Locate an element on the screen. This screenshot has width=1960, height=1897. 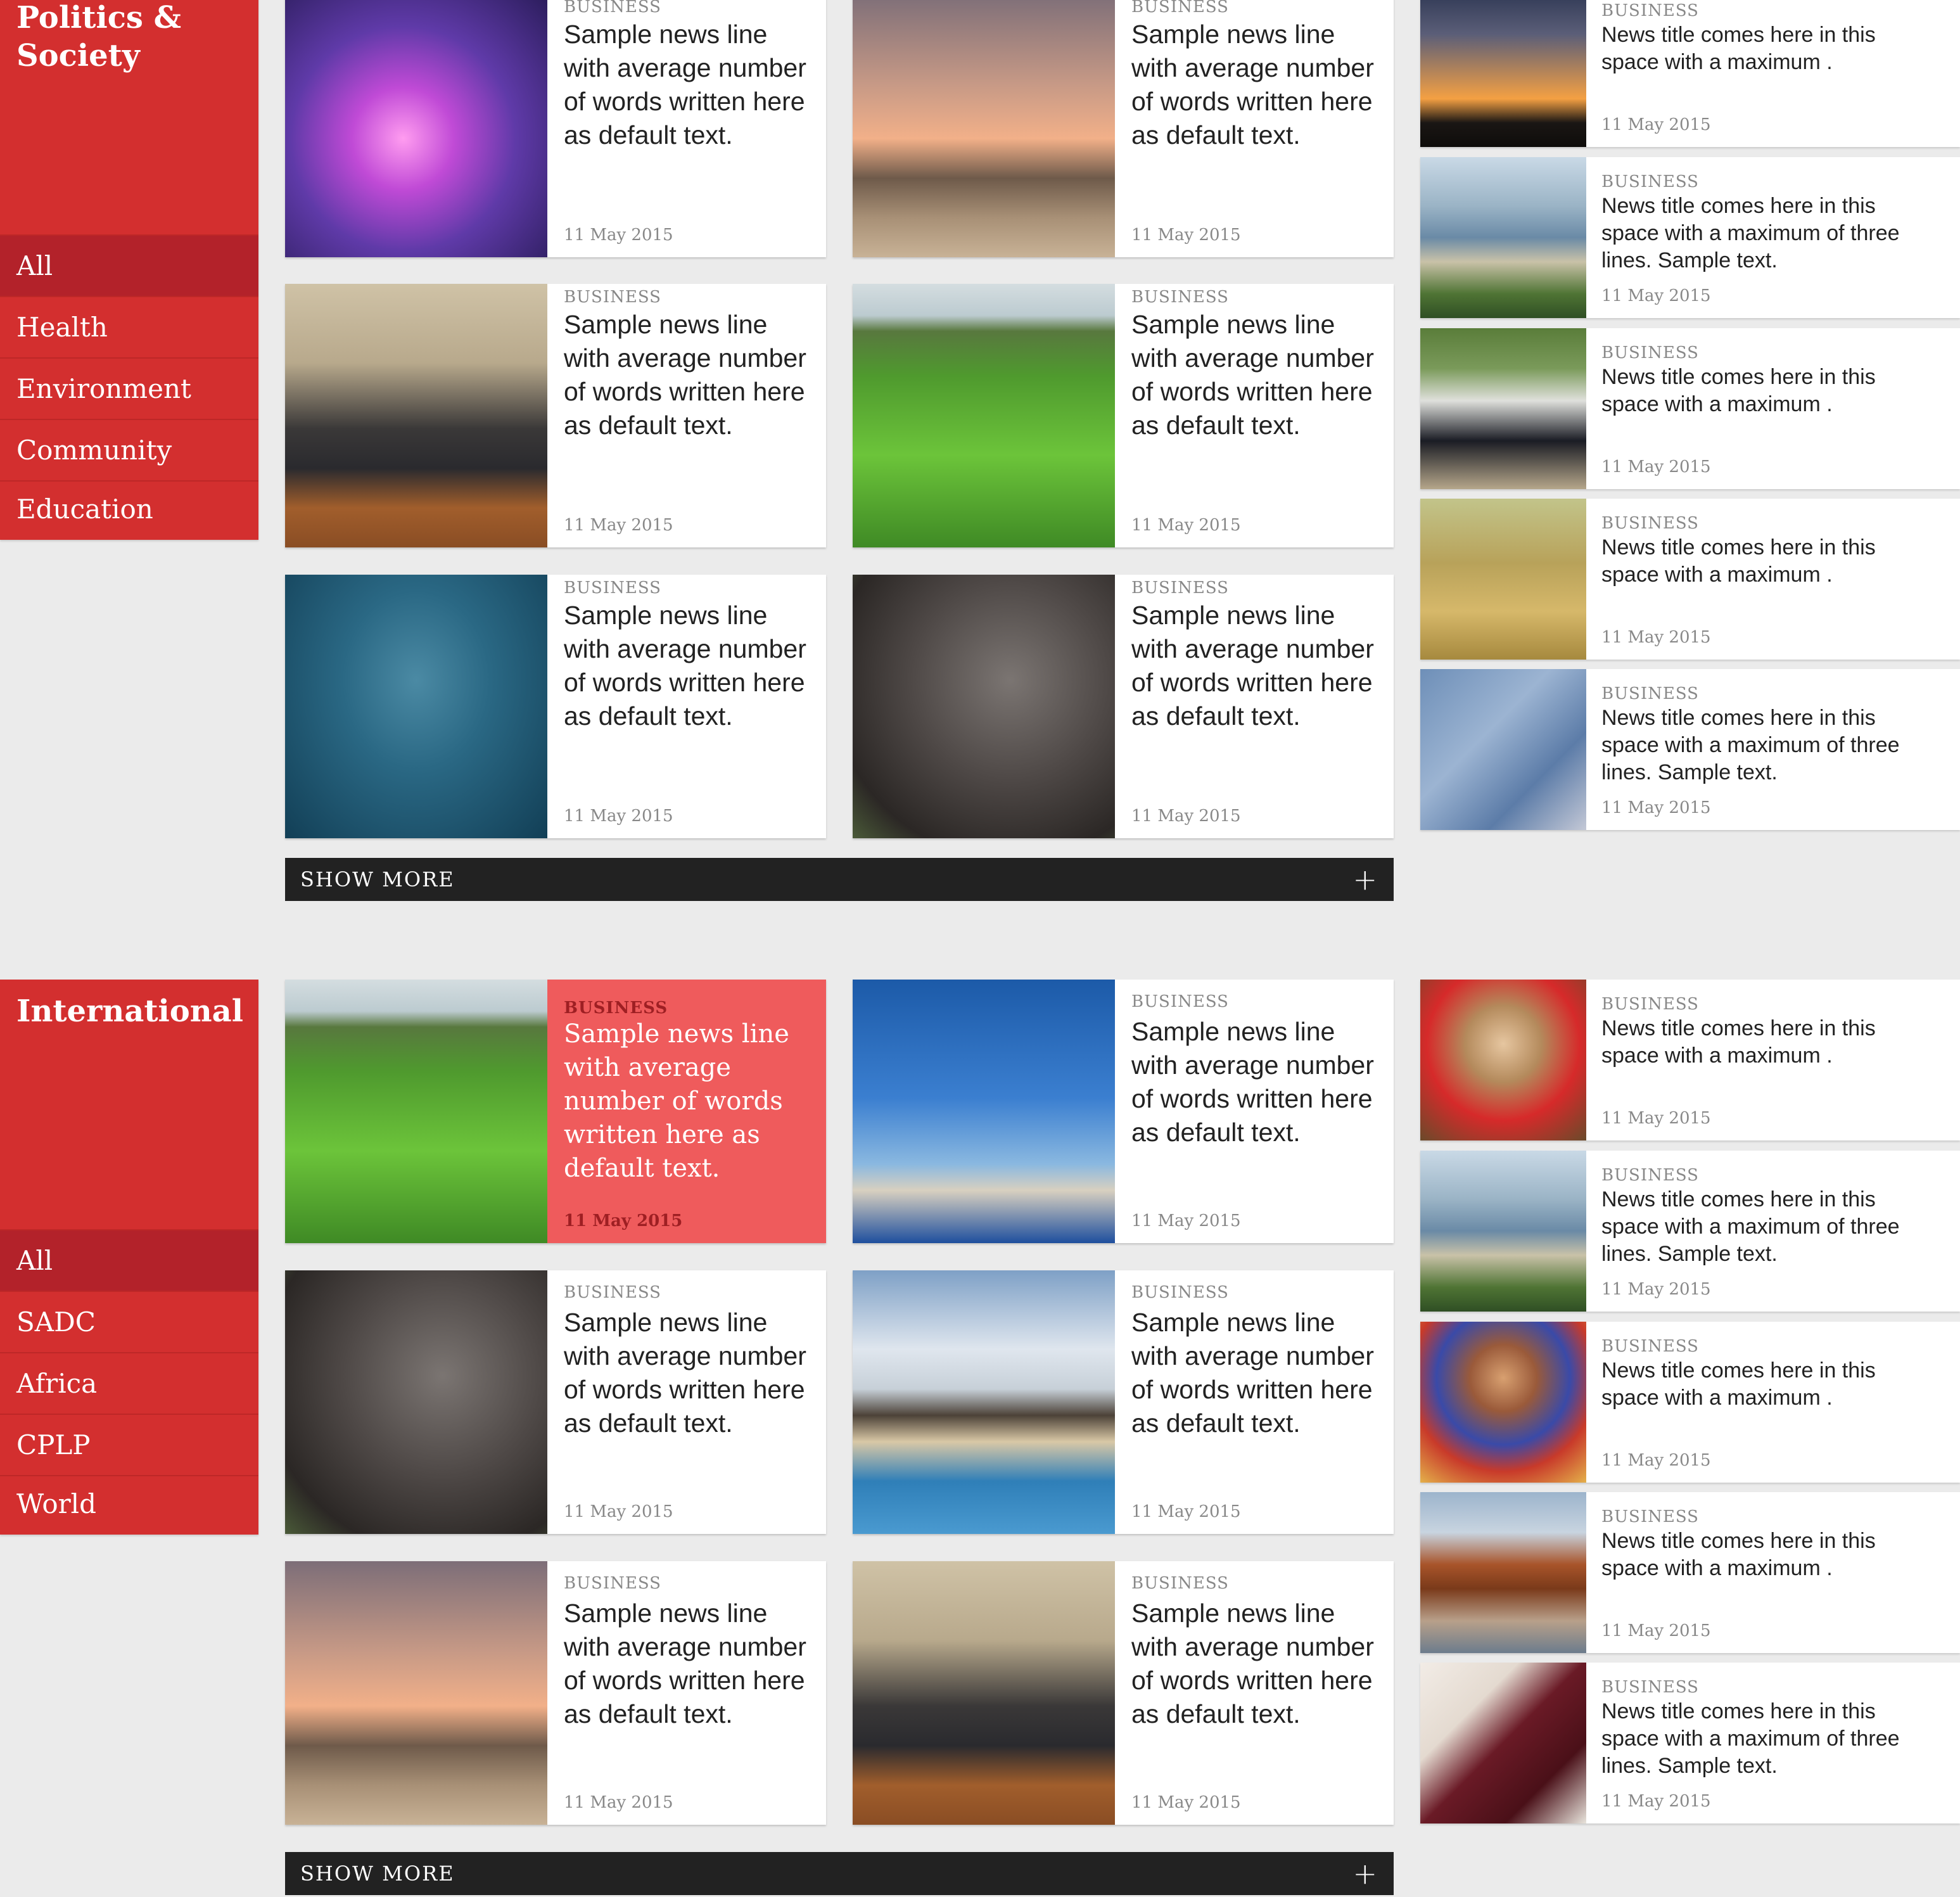
rhino-photo is located at coordinates (416, 1402).